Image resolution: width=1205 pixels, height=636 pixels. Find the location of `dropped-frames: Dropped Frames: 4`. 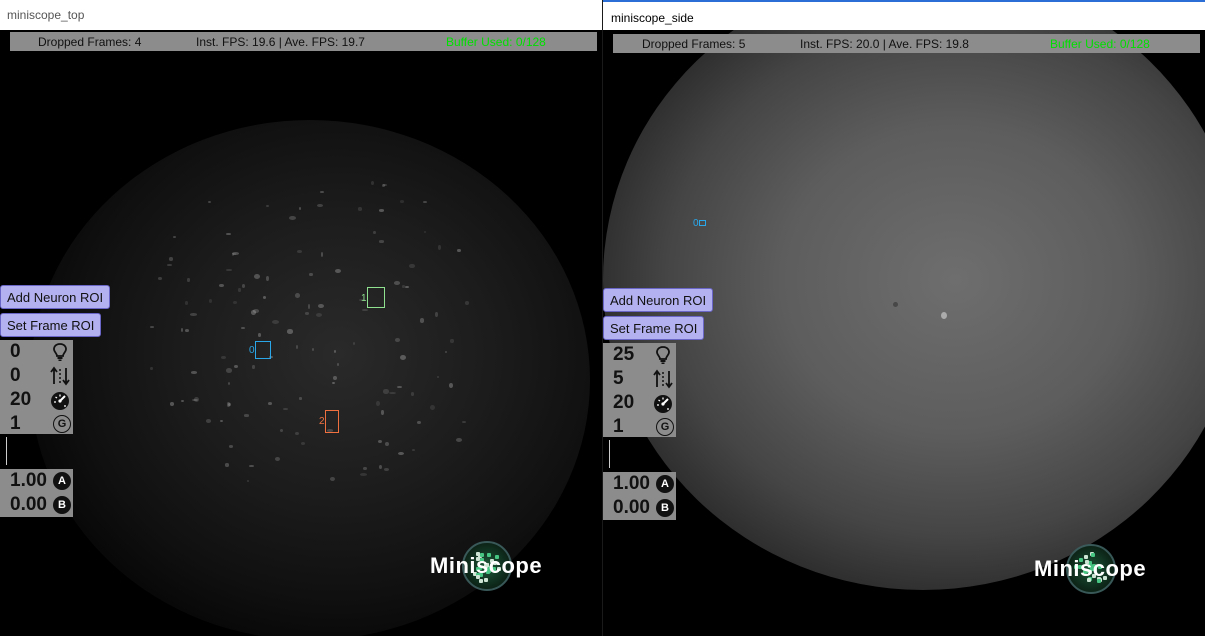

dropped-frames: Dropped Frames: 4 is located at coordinates (90, 42).